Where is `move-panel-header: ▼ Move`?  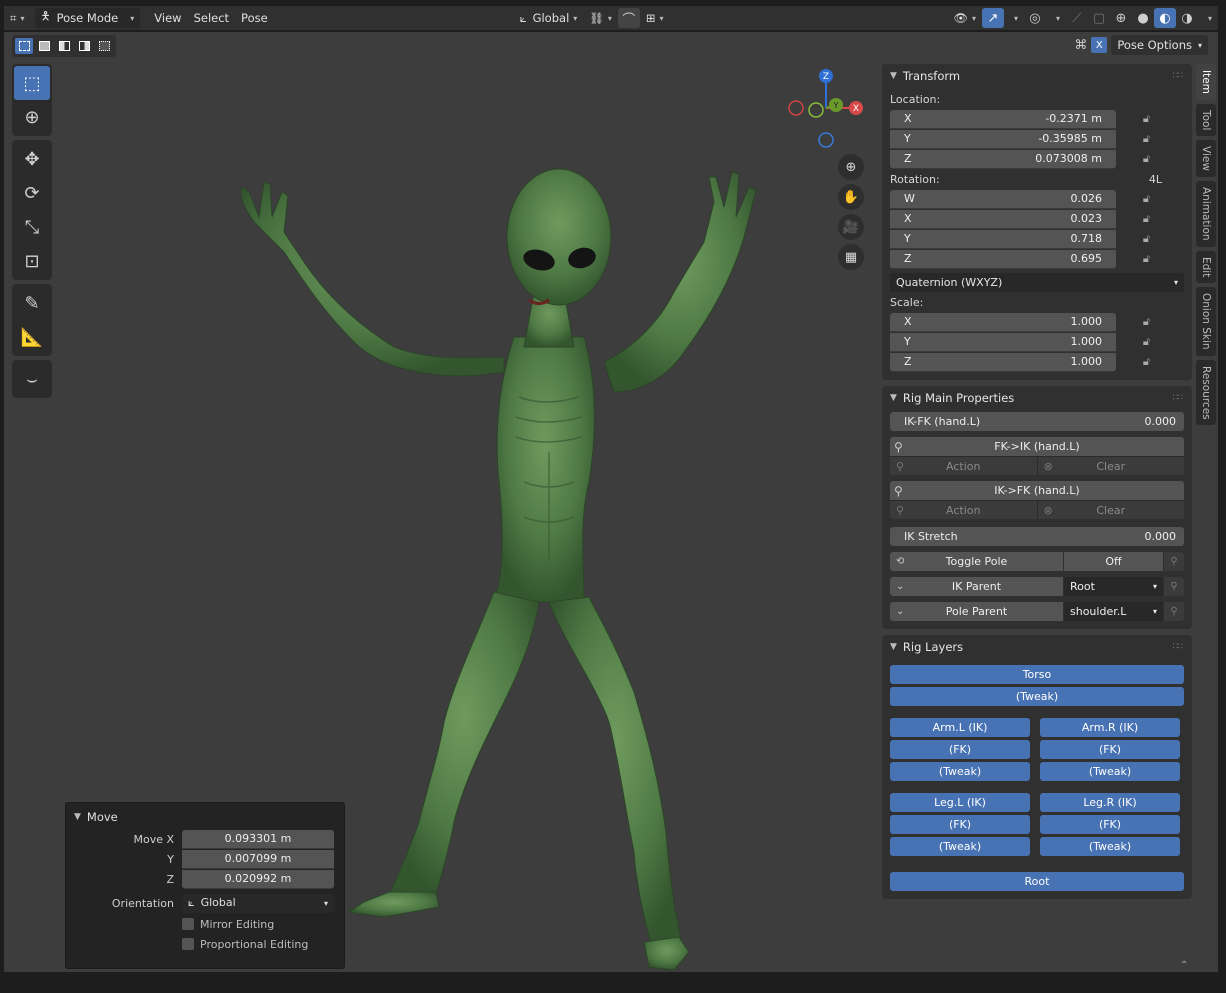 move-panel-header: ▼ Move is located at coordinates (205, 817).